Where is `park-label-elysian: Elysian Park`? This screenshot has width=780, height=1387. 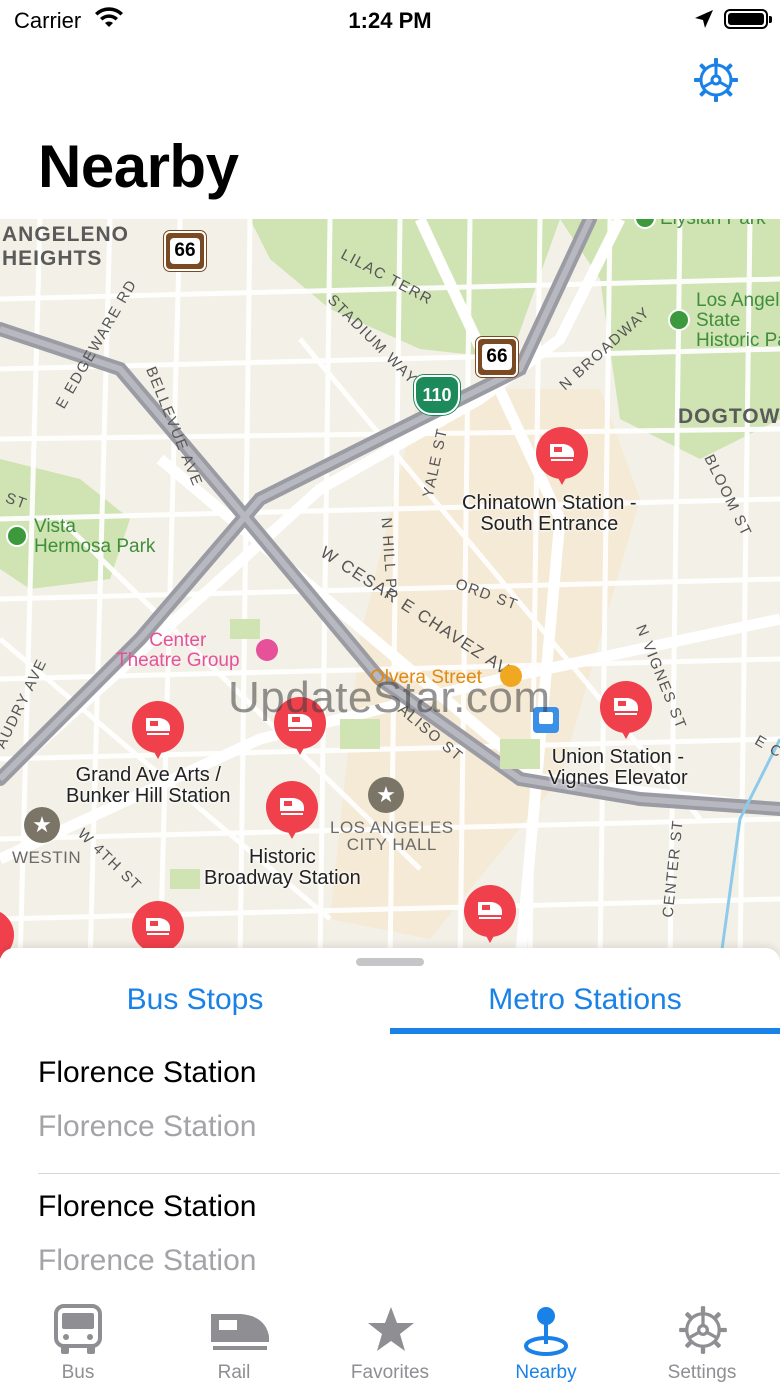 park-label-elysian: Elysian Park is located at coordinates (713, 224).